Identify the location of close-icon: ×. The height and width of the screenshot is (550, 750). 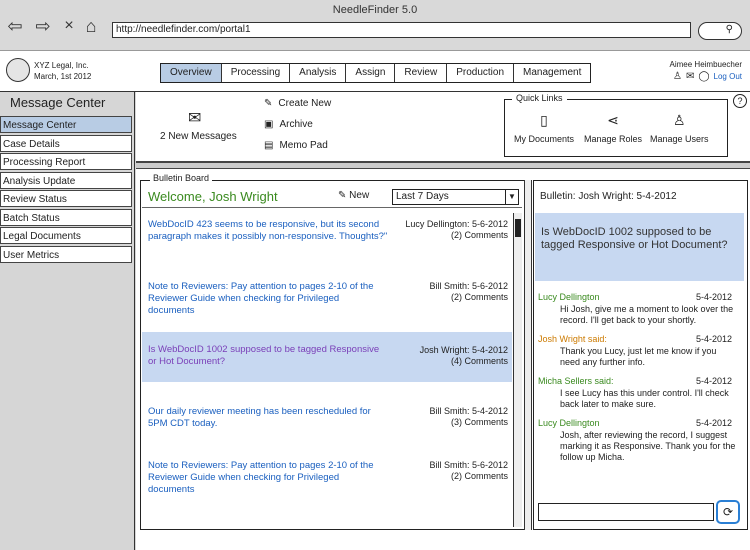
(69, 26).